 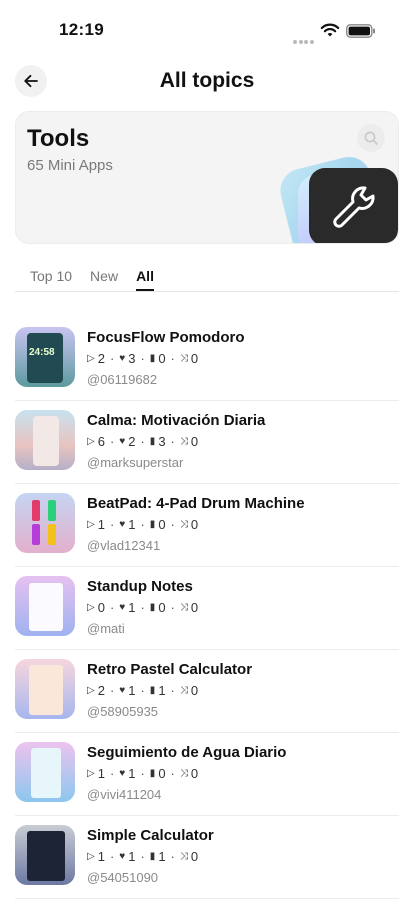 What do you see at coordinates (135, 462) in the screenshot?
I see `author-handle: @marksuperstar` at bounding box center [135, 462].